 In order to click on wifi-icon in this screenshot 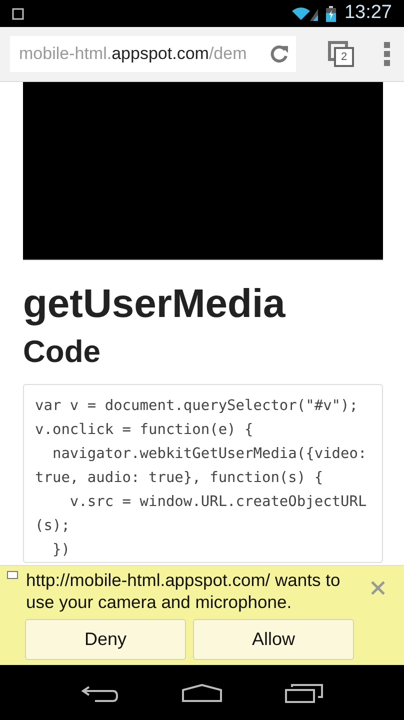, I will do `click(301, 13)`.